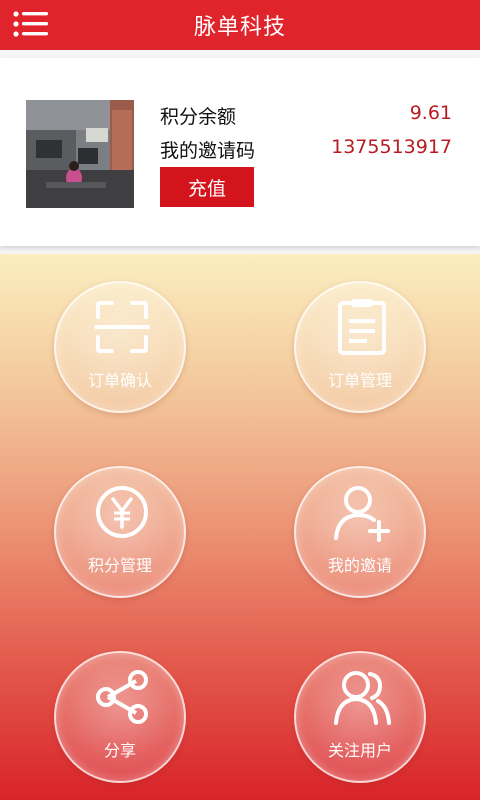  Describe the element at coordinates (239, 27) in the screenshot. I see `page-title: 脉单科技` at that location.